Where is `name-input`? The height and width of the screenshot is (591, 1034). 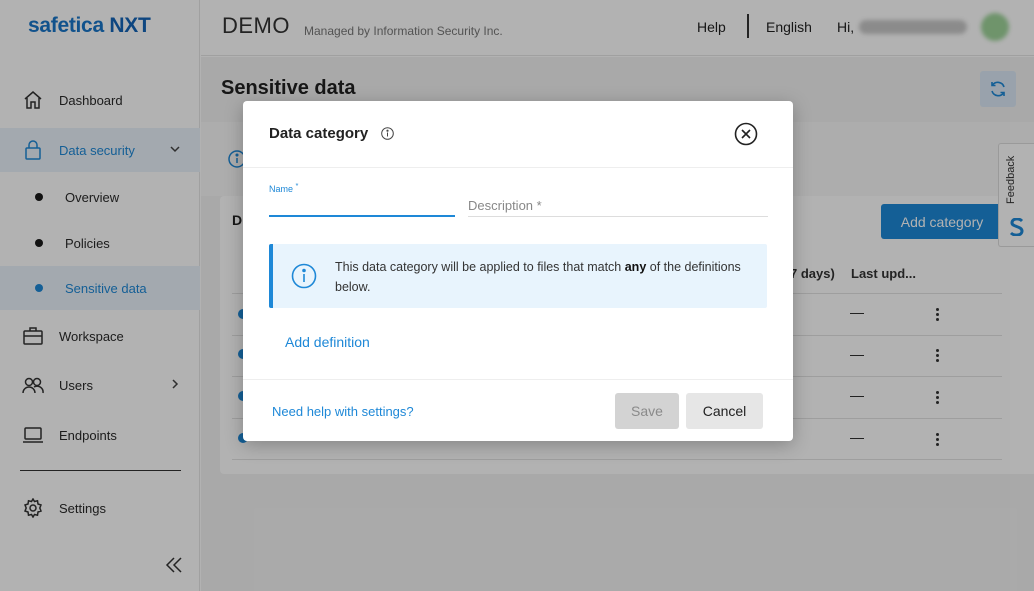
name-input is located at coordinates (362, 206).